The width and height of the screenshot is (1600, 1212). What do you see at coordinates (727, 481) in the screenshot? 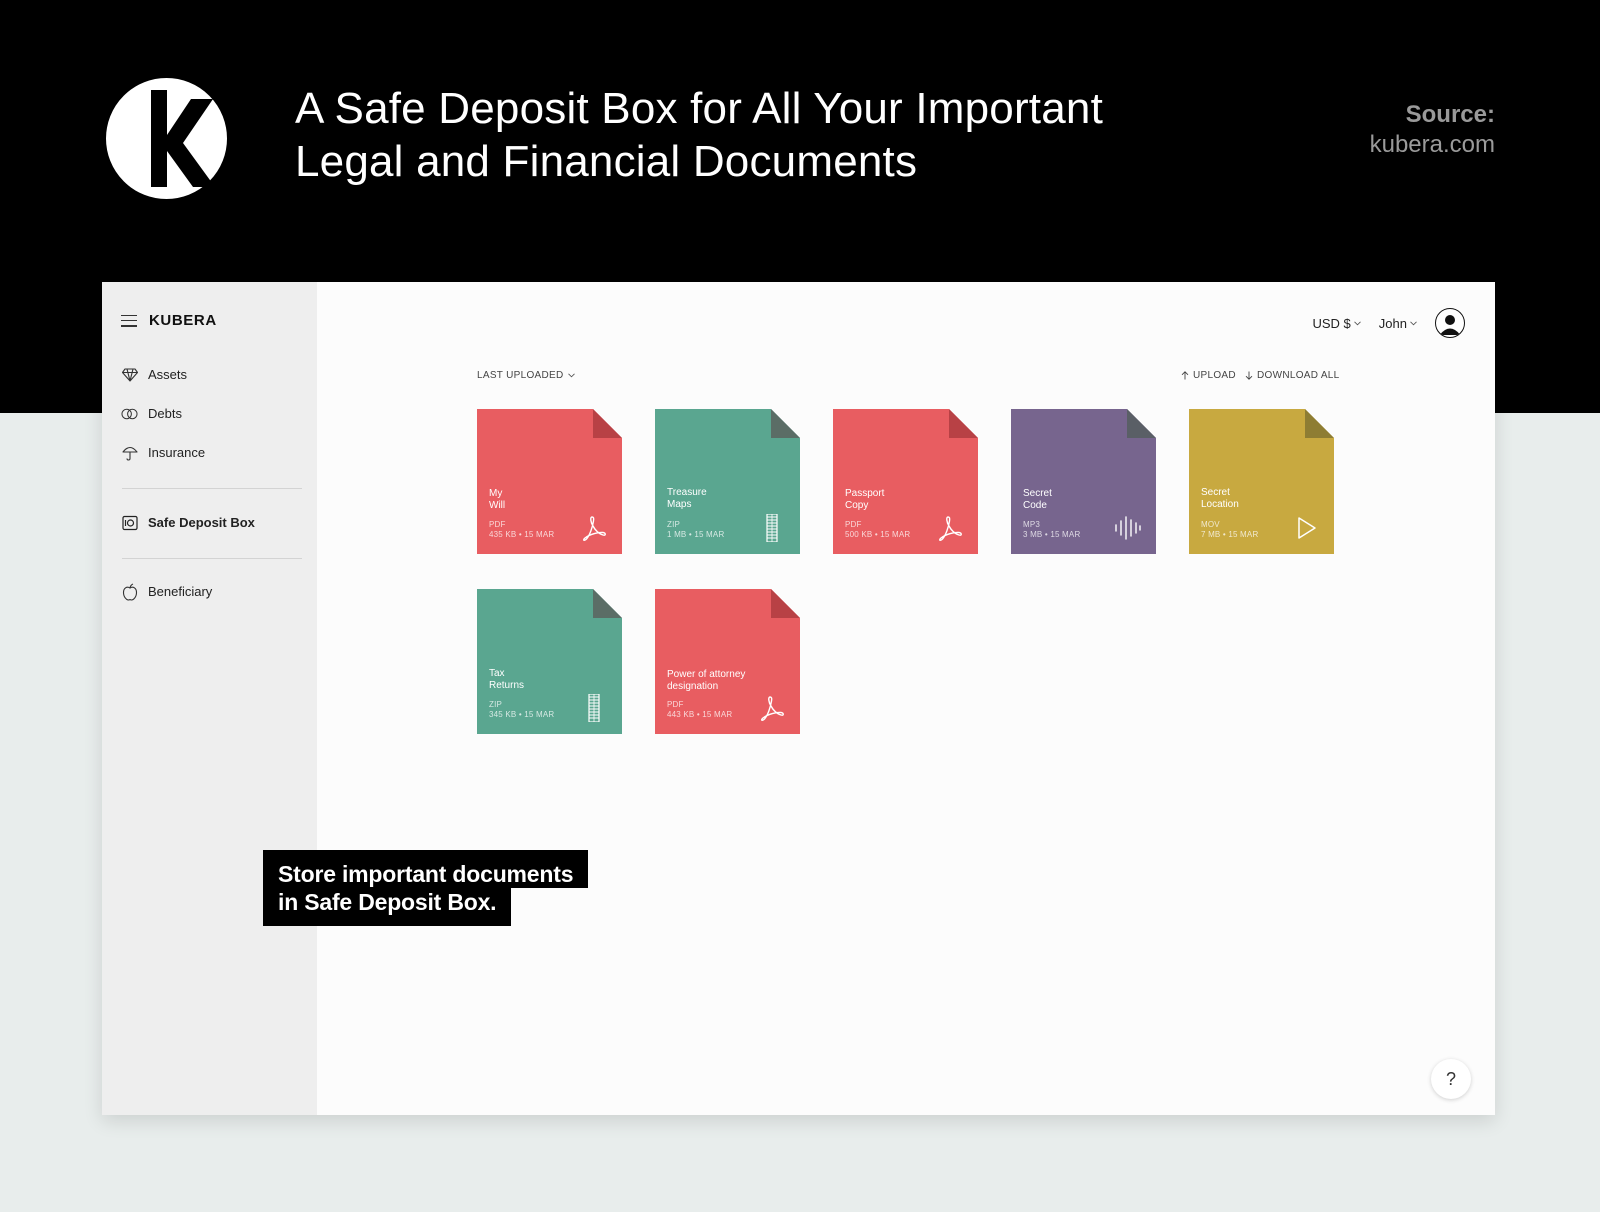
I see `file-card: Treasure Maps ZIP 1 MB • 15 MAR` at bounding box center [727, 481].